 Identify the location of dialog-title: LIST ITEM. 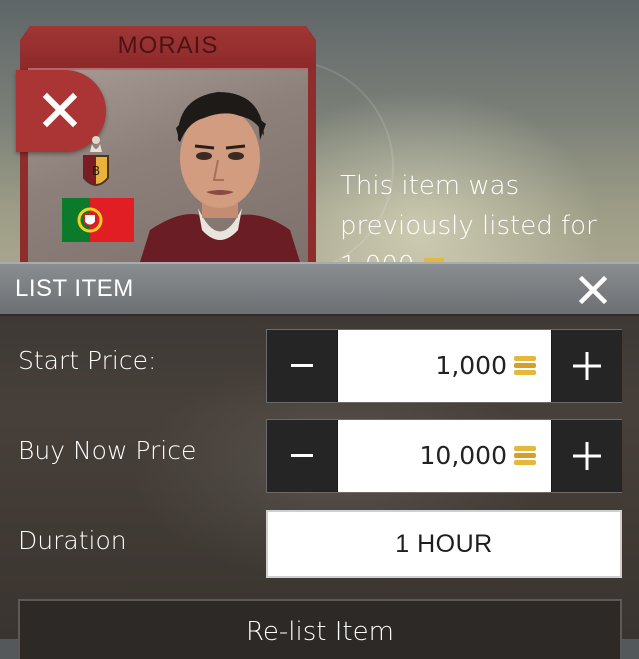
(74, 288).